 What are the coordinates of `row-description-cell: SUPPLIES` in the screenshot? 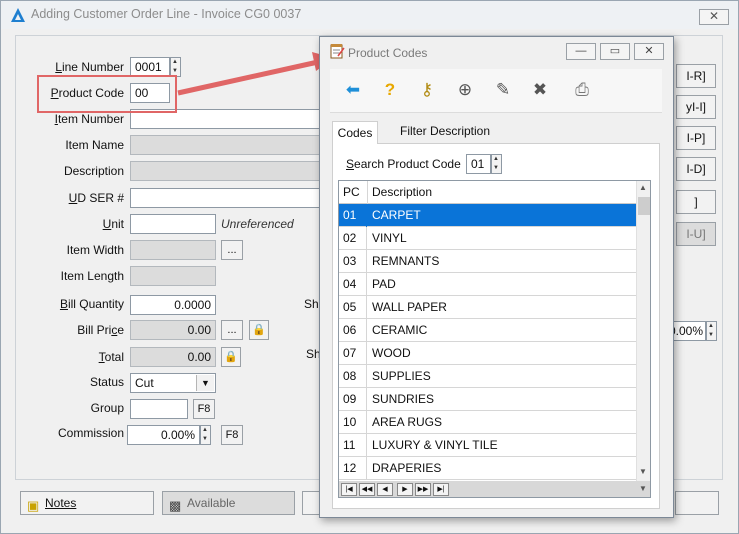 It's located at (401, 376).